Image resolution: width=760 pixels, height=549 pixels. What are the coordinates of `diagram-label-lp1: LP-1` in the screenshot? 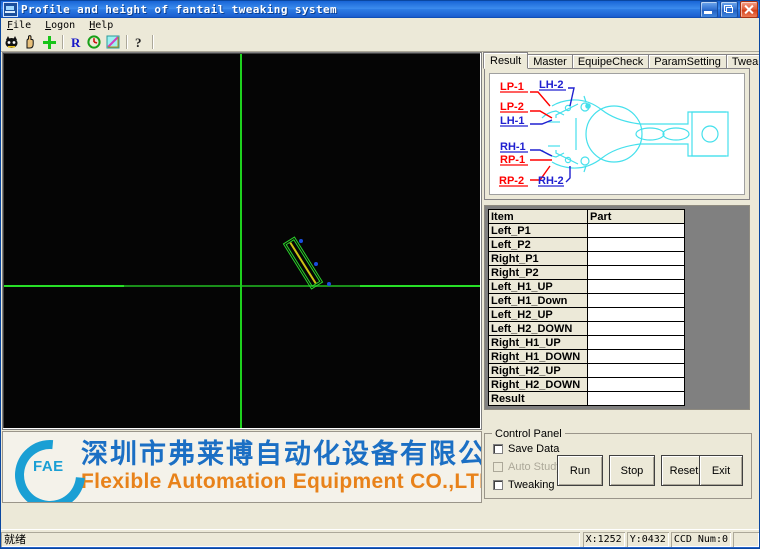 It's located at (512, 87).